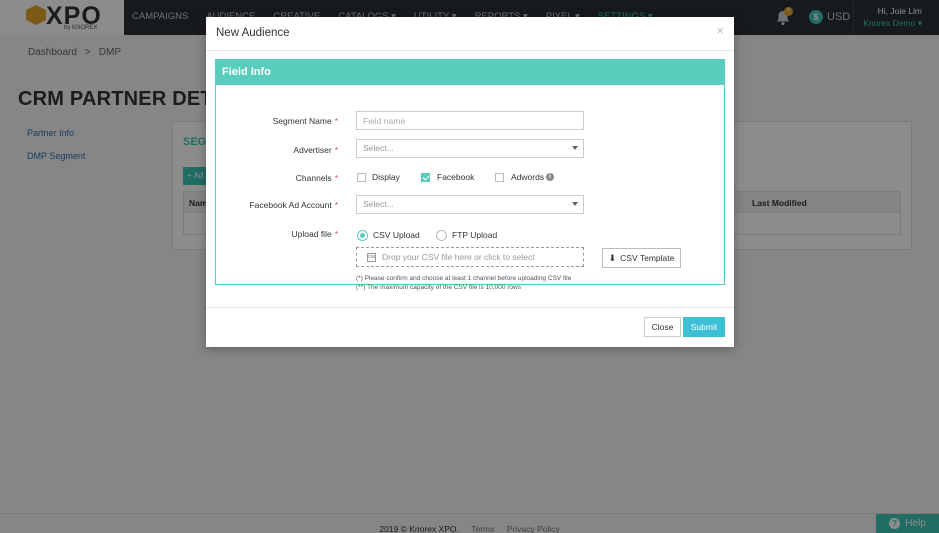 This screenshot has height=533, width=939. Describe the element at coordinates (316, 178) in the screenshot. I see `channels-label: Channels *` at that location.